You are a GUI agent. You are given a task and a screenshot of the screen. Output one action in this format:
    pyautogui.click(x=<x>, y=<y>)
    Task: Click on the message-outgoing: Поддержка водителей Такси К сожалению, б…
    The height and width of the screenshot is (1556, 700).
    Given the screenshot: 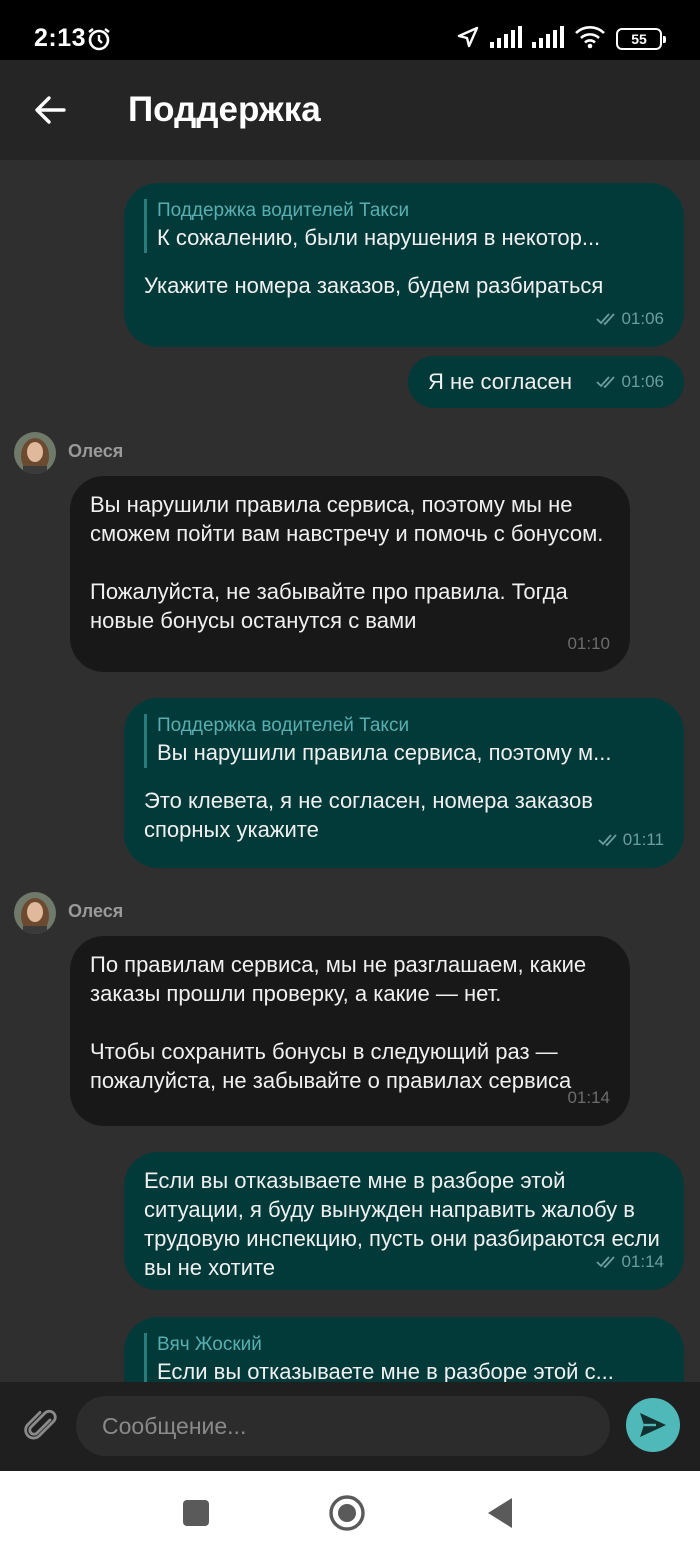 What is the action you would take?
    pyautogui.click(x=404, y=265)
    